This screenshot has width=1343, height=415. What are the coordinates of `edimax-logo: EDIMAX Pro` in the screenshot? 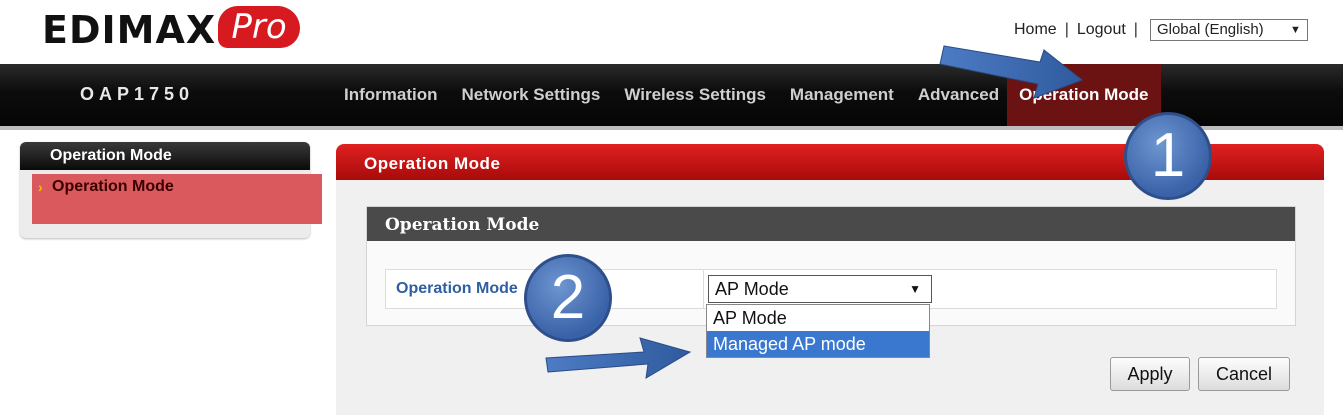 It's located at (173, 29).